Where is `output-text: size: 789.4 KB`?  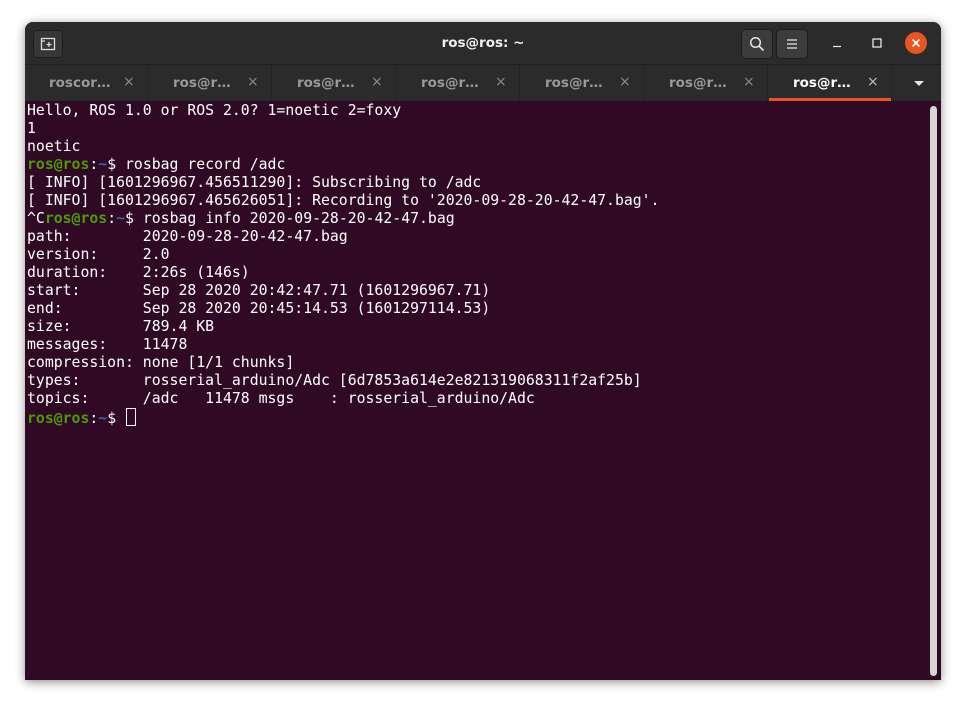 output-text: size: 789.4 KB is located at coordinates (121, 326).